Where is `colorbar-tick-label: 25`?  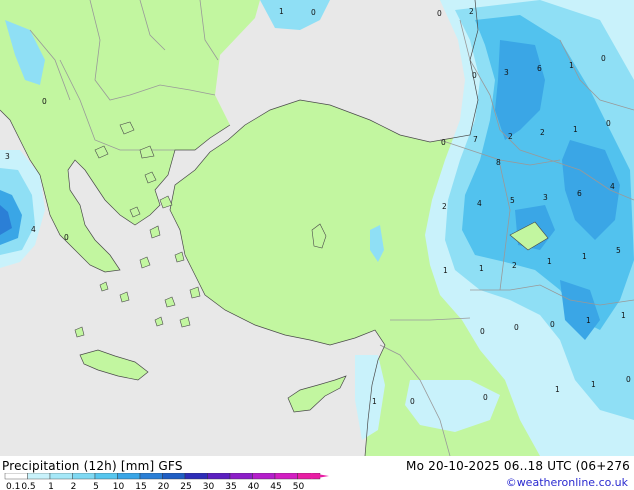 colorbar-tick-label: 25 is located at coordinates (185, 486).